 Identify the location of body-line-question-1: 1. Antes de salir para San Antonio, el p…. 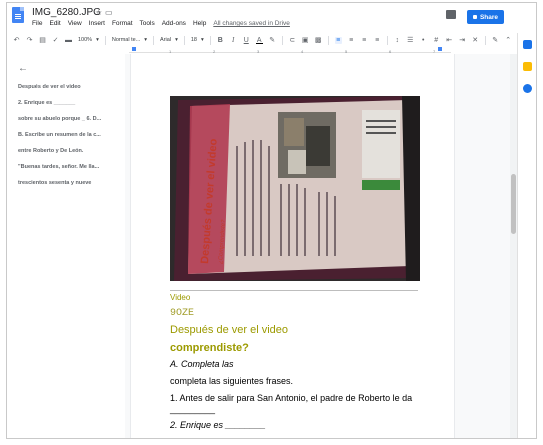
(291, 398).